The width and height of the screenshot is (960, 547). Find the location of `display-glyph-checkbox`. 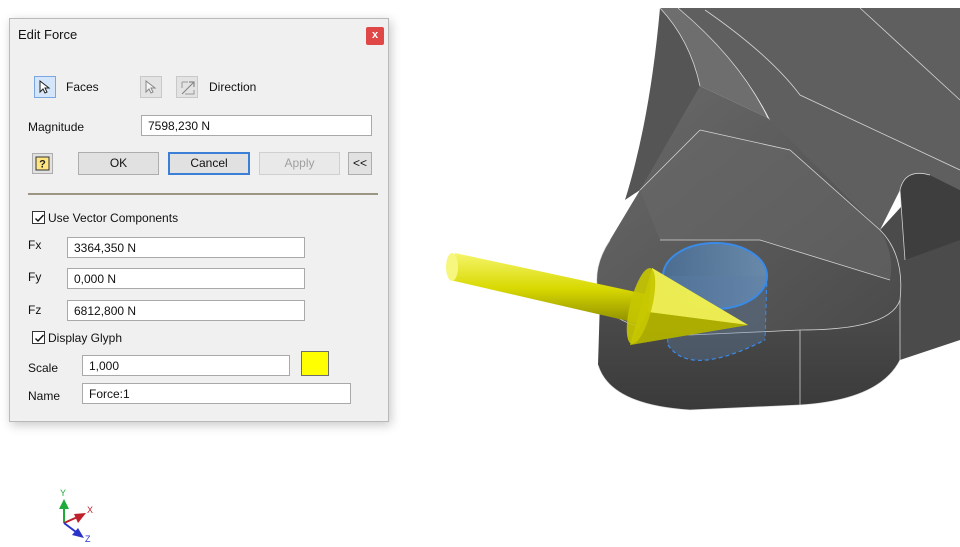

display-glyph-checkbox is located at coordinates (38, 337).